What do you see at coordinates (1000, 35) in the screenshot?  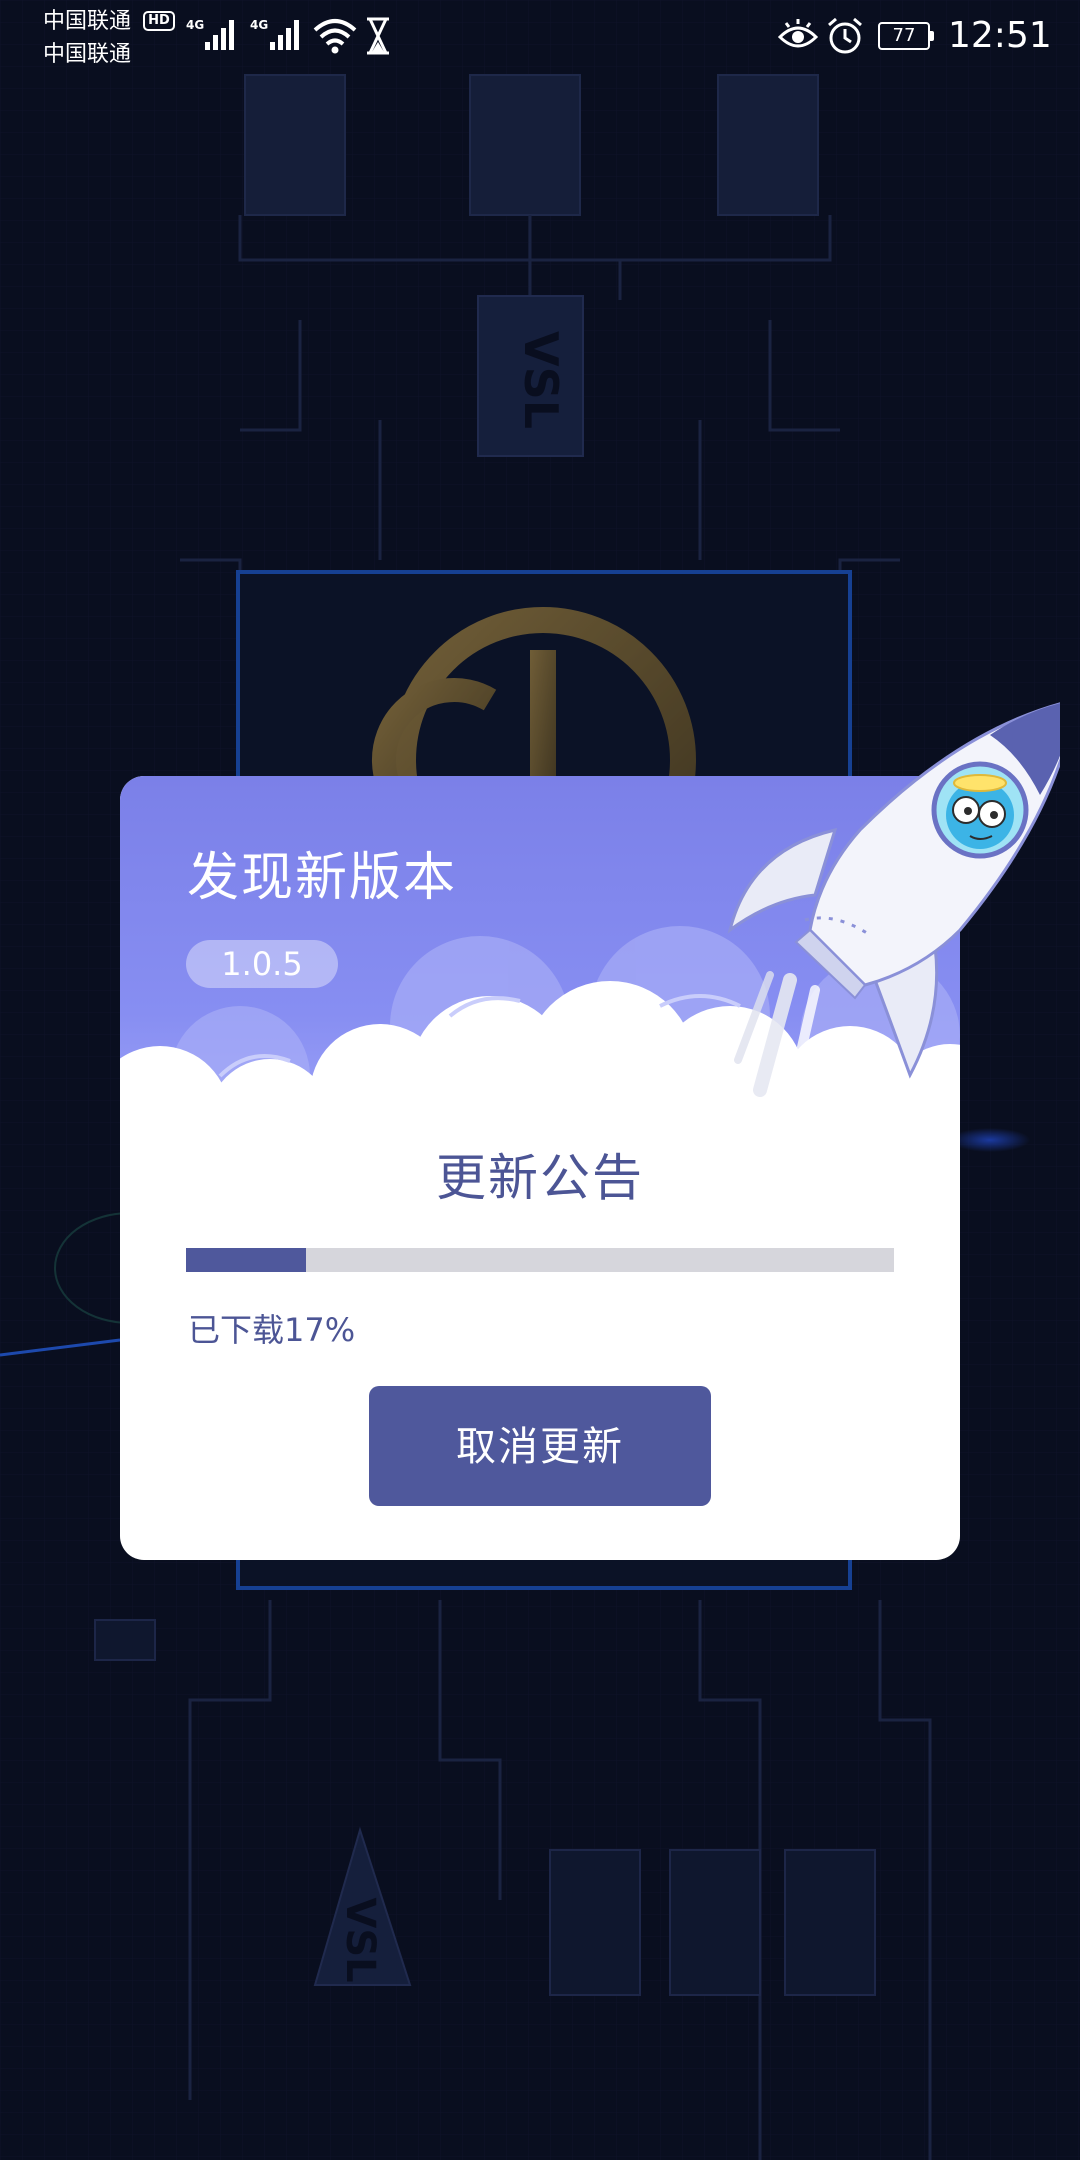 I see `status-clock: 12:51` at bounding box center [1000, 35].